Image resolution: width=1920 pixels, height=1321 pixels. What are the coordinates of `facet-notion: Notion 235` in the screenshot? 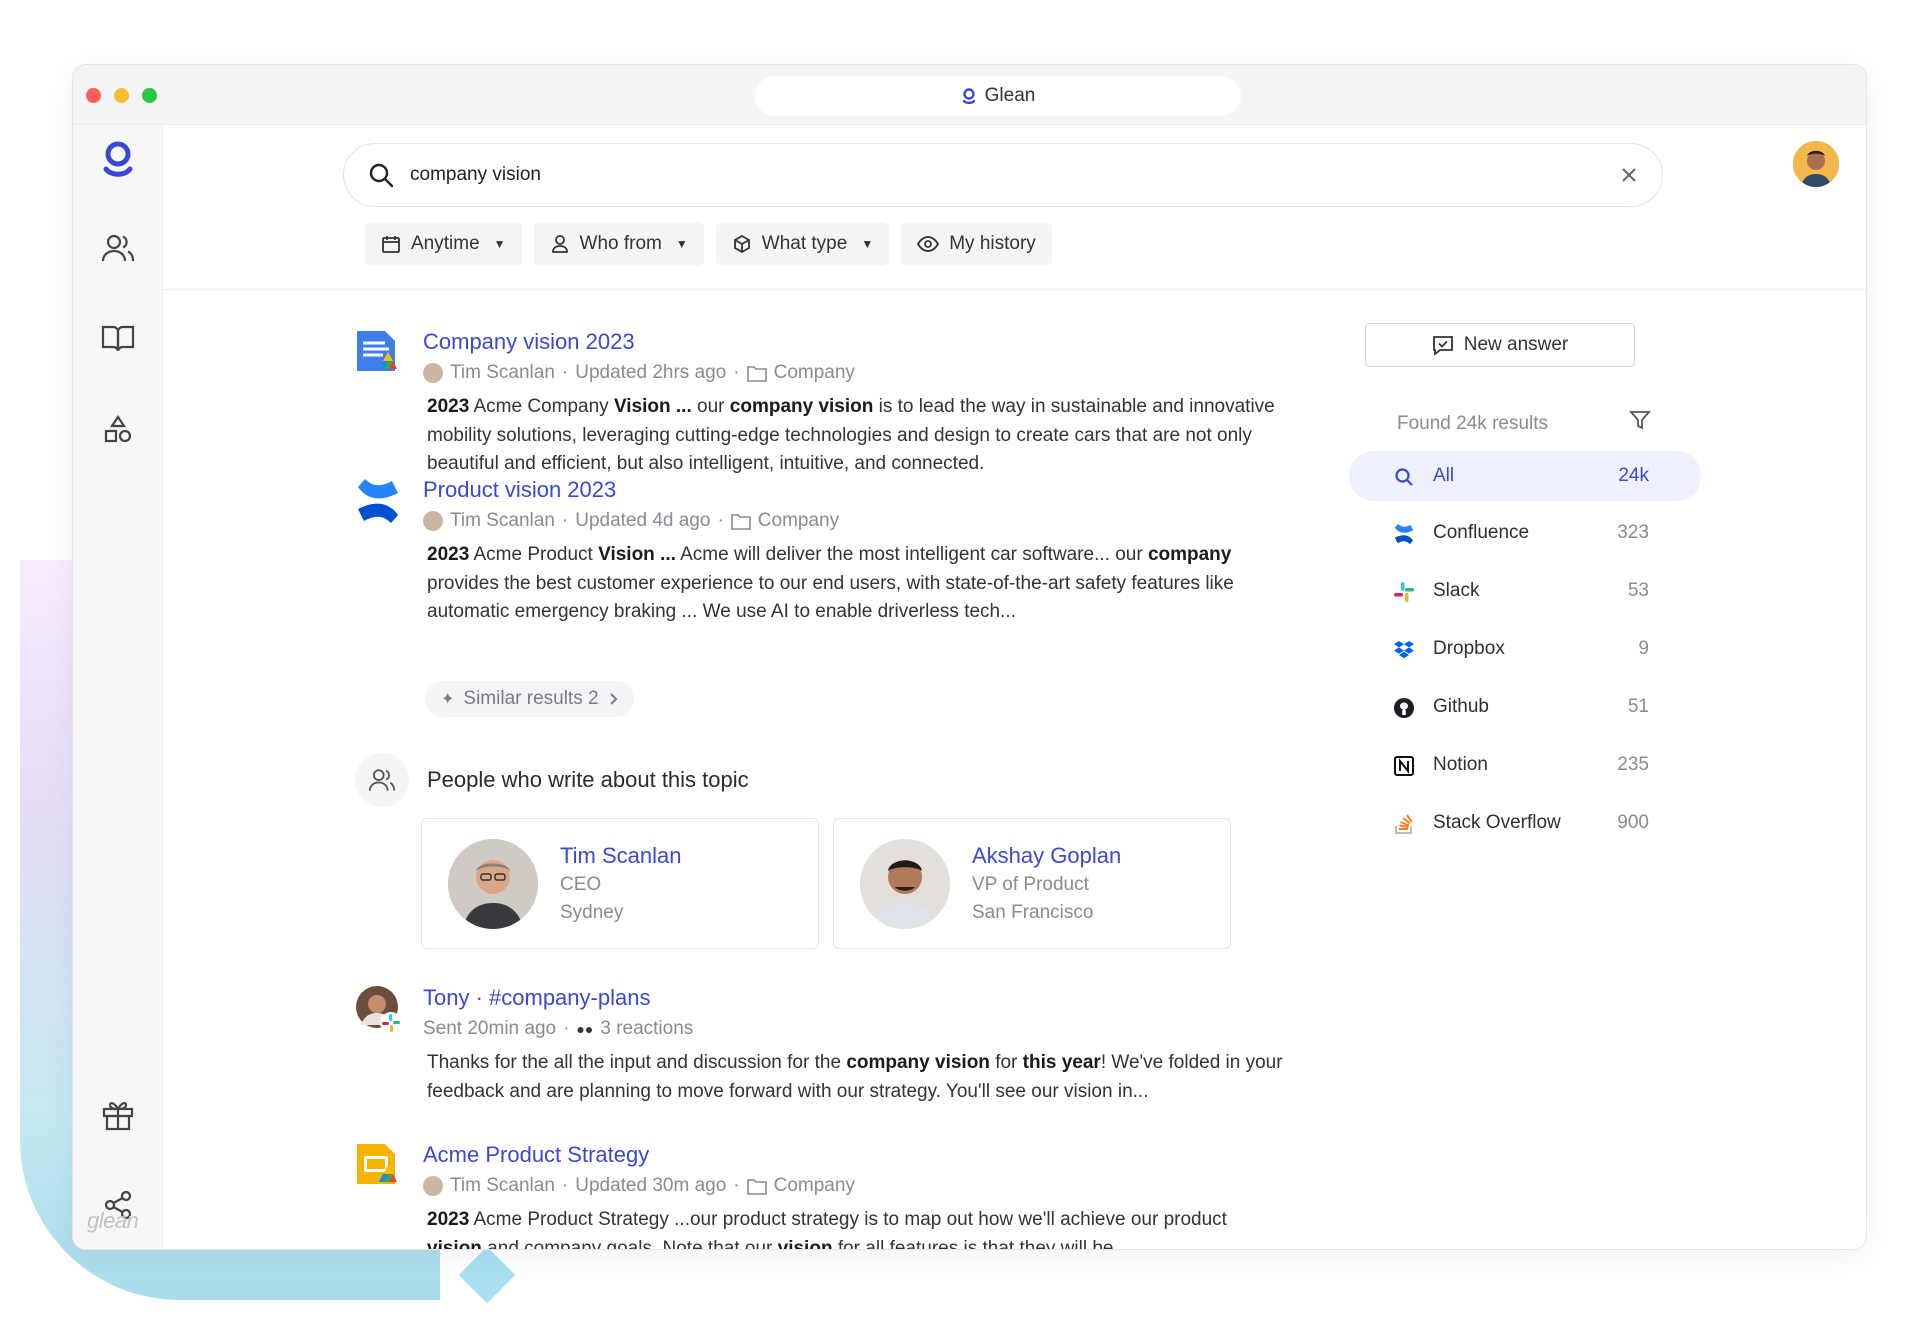 It's located at (1525, 765).